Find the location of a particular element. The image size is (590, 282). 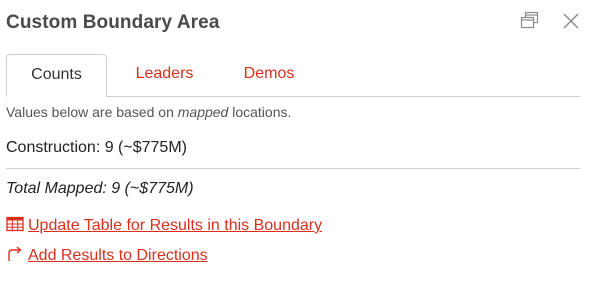

panel-title: Custom Boundary Area is located at coordinates (113, 22).